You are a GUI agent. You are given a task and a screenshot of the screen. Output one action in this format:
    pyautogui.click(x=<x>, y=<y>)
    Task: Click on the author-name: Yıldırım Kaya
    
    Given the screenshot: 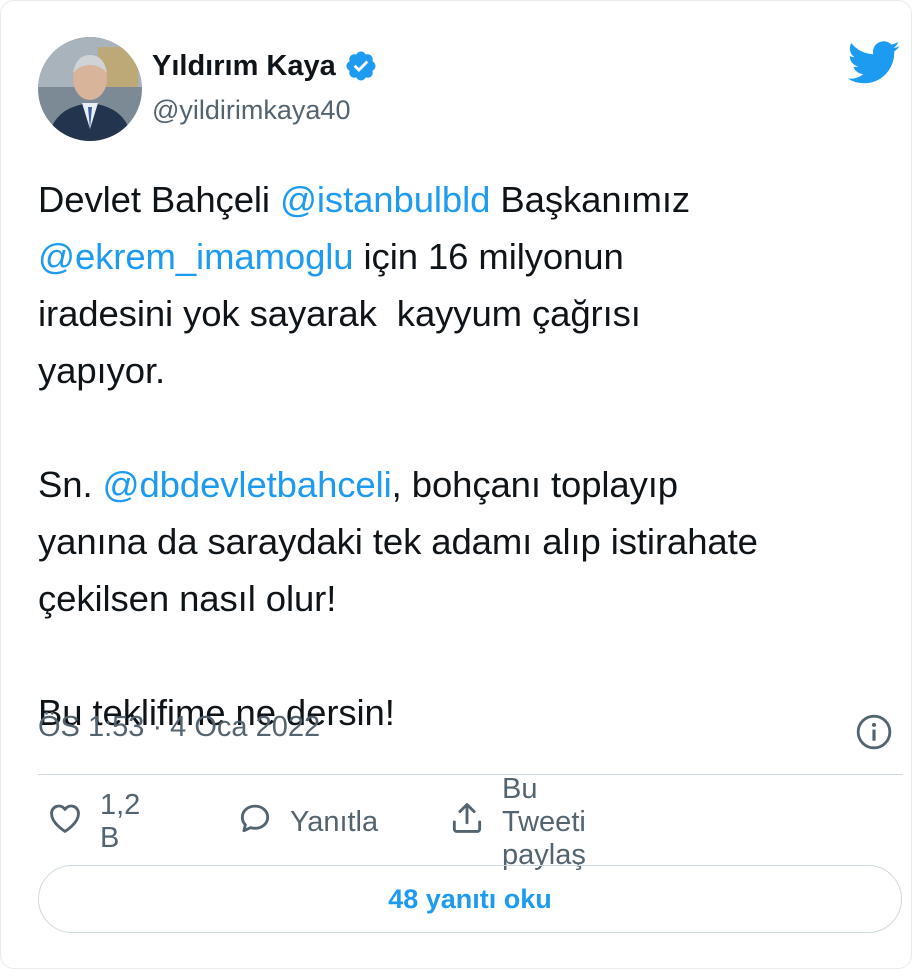 What is the action you would take?
    pyautogui.click(x=244, y=66)
    